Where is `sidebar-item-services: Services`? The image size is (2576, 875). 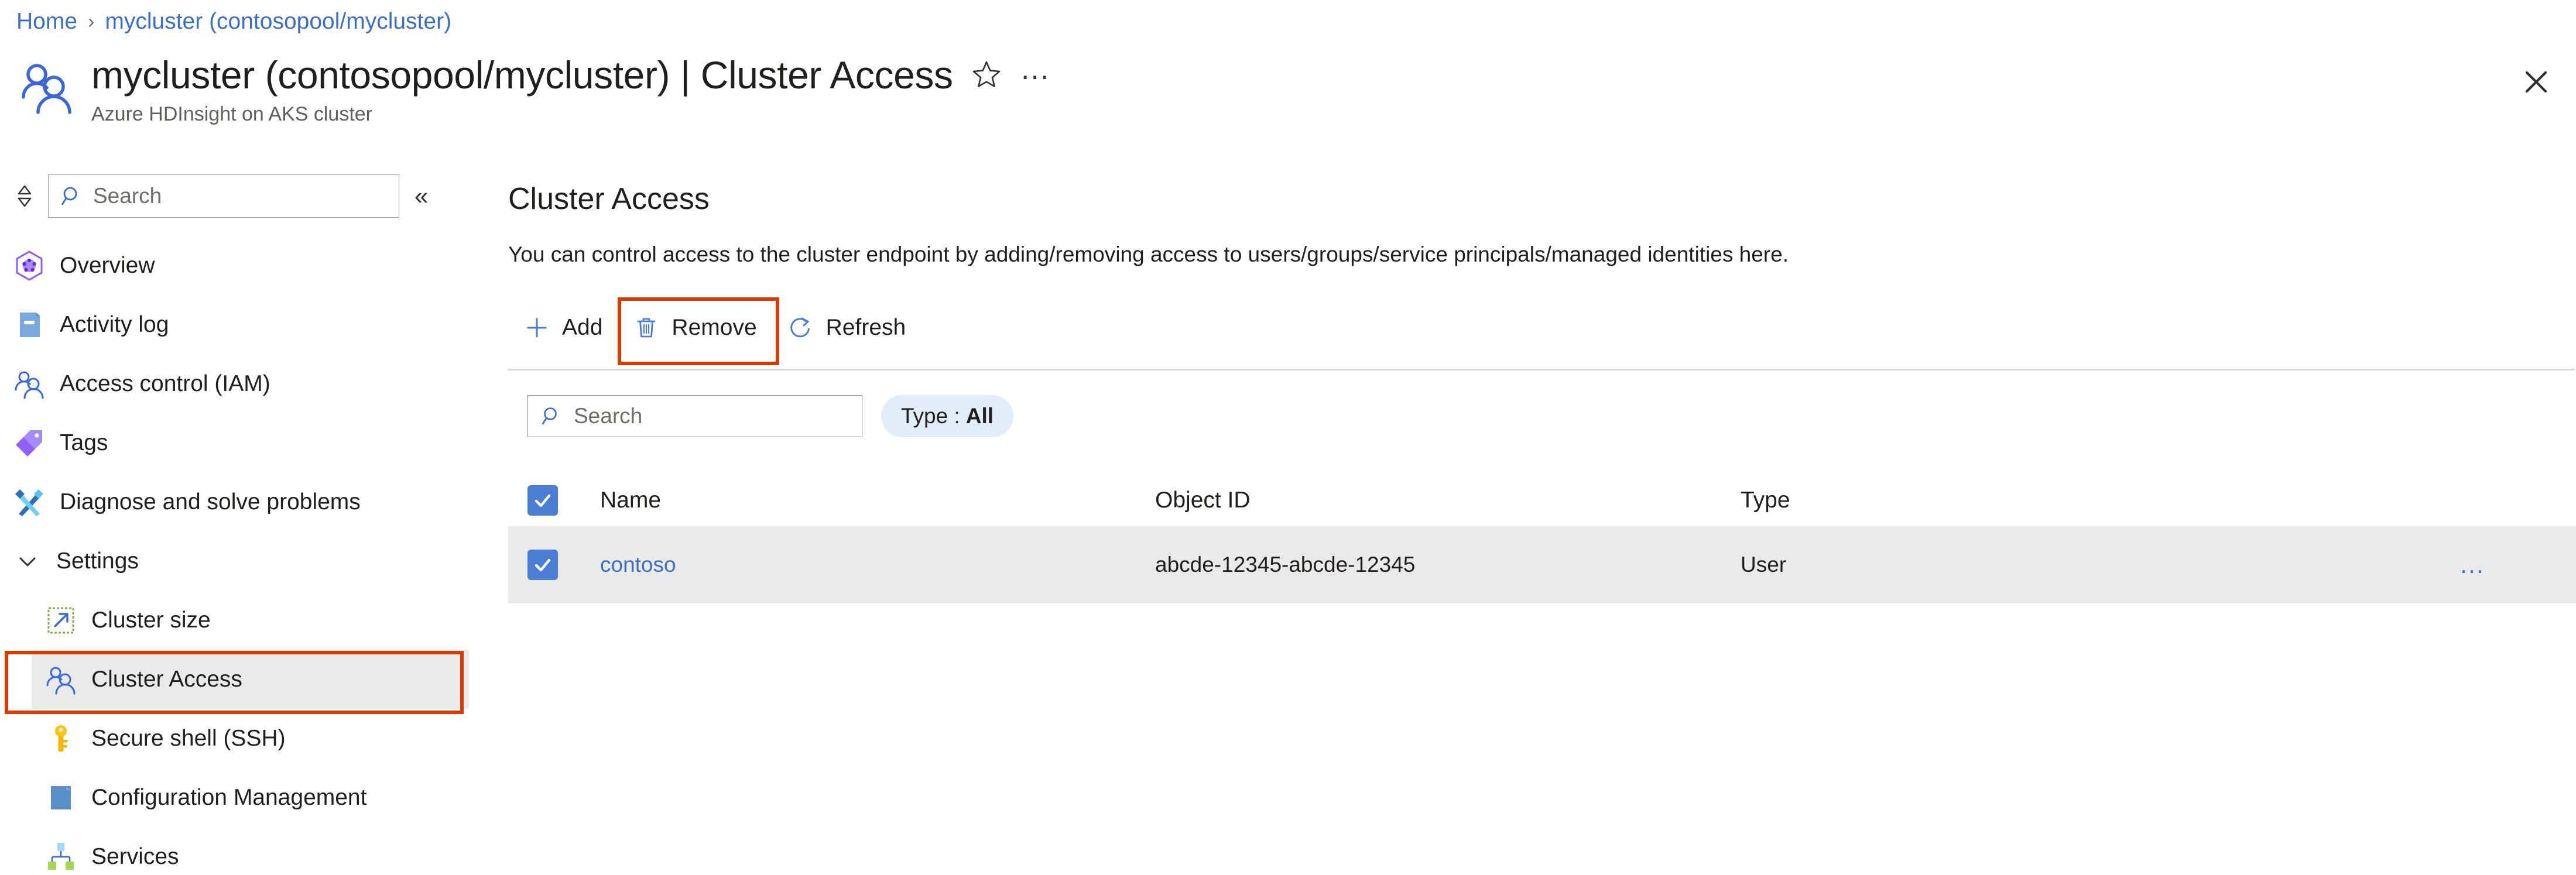
sidebar-item-services: Services is located at coordinates (269, 851).